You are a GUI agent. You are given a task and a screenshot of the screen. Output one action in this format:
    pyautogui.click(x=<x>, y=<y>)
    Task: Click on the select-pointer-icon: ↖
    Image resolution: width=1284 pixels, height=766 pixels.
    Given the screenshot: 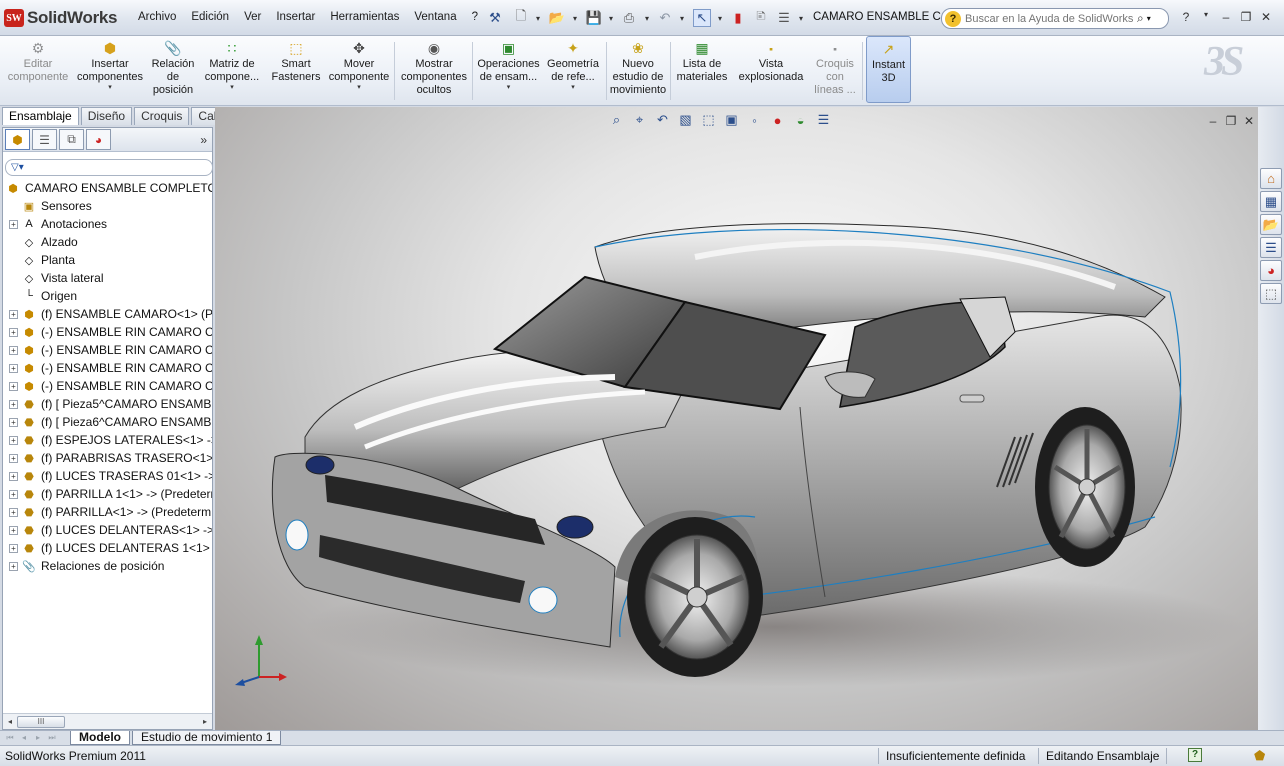 What is the action you would take?
    pyautogui.click(x=702, y=18)
    